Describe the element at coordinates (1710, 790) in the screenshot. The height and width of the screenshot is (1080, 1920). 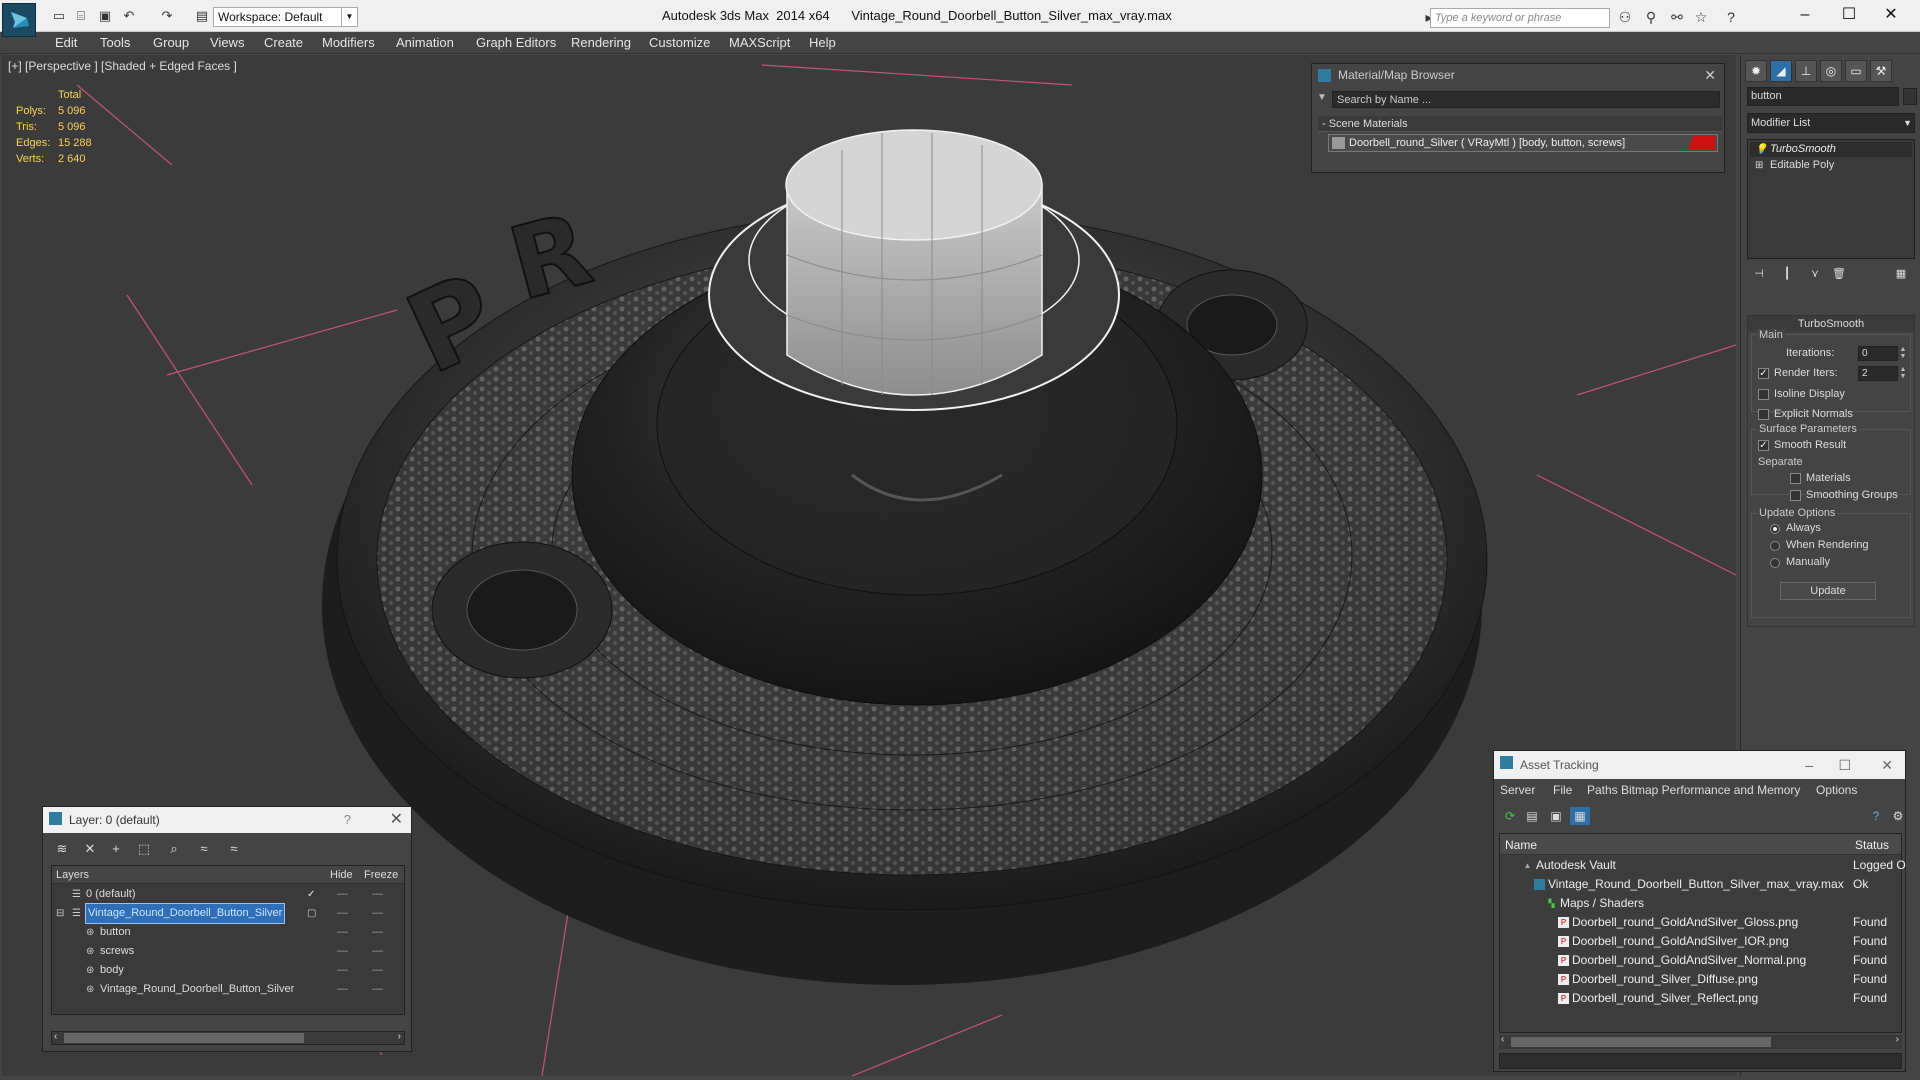
I see `asset-menu-bitmap-performance: Bitmap Performance and Memory` at that location.